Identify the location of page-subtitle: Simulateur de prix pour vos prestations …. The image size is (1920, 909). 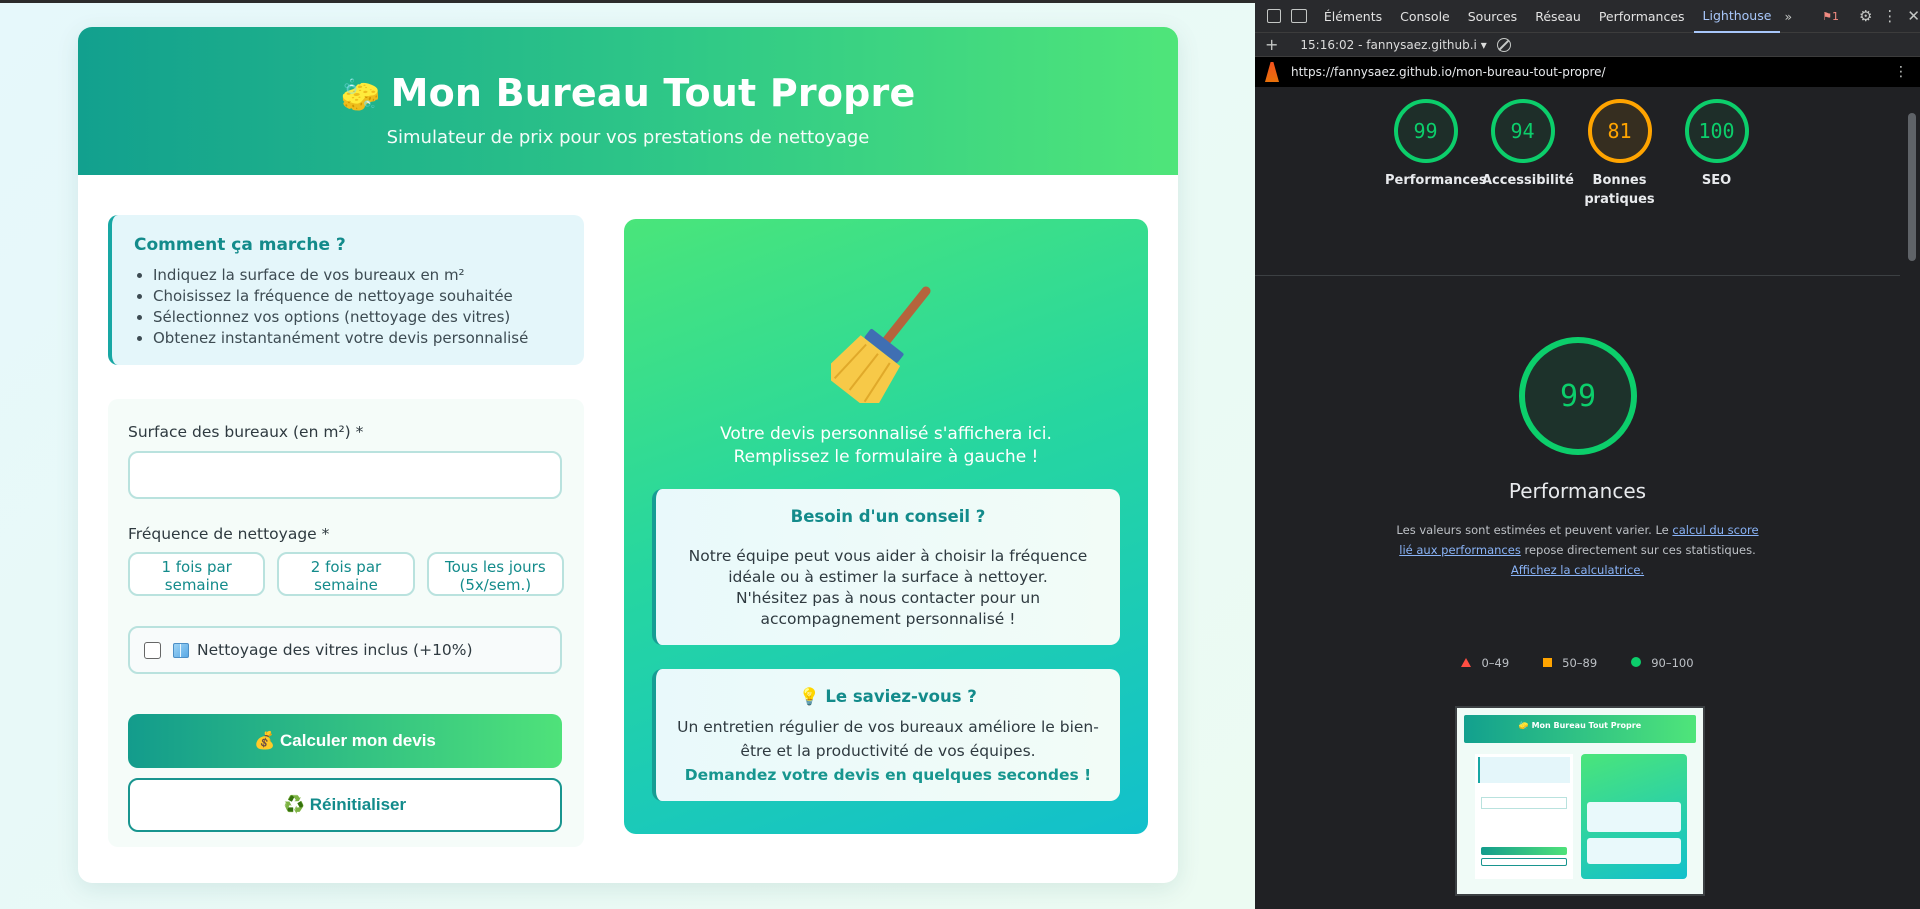
(628, 137).